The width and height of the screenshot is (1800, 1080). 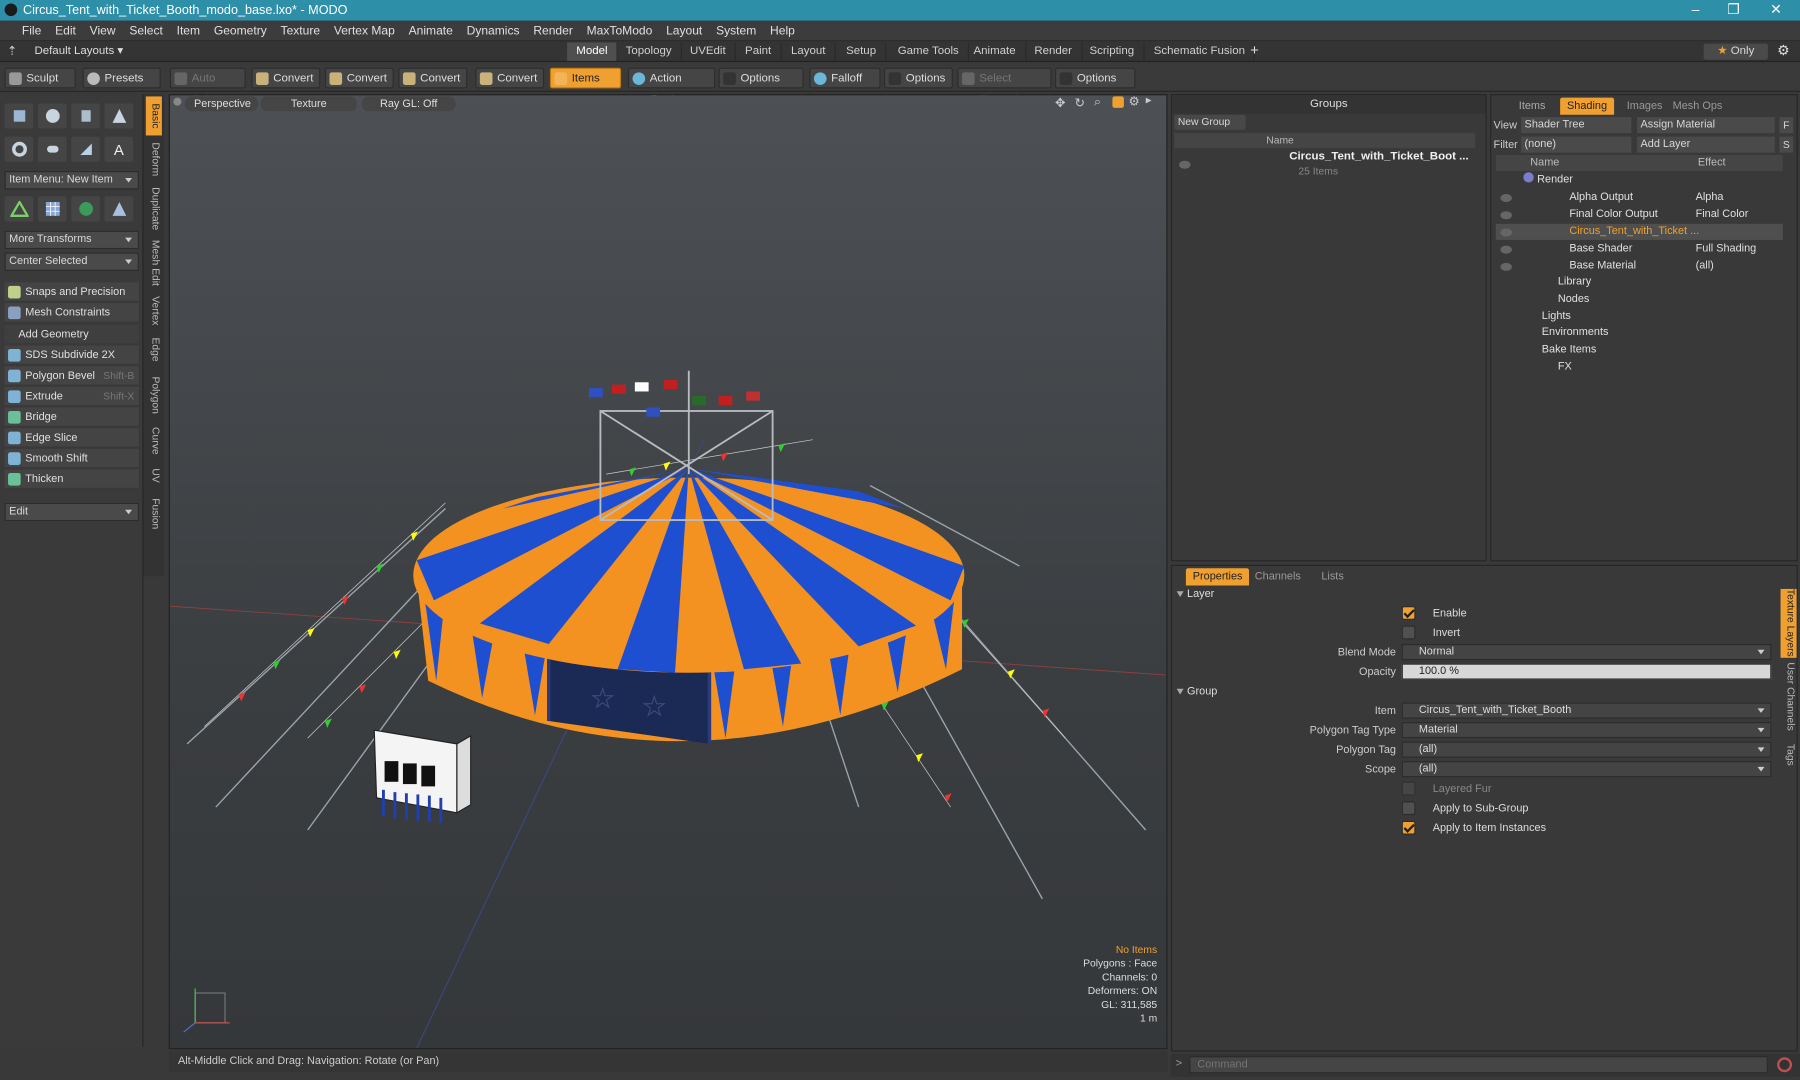 What do you see at coordinates (364, 31) in the screenshot?
I see `menu-vertex-map: Vertex Map` at bounding box center [364, 31].